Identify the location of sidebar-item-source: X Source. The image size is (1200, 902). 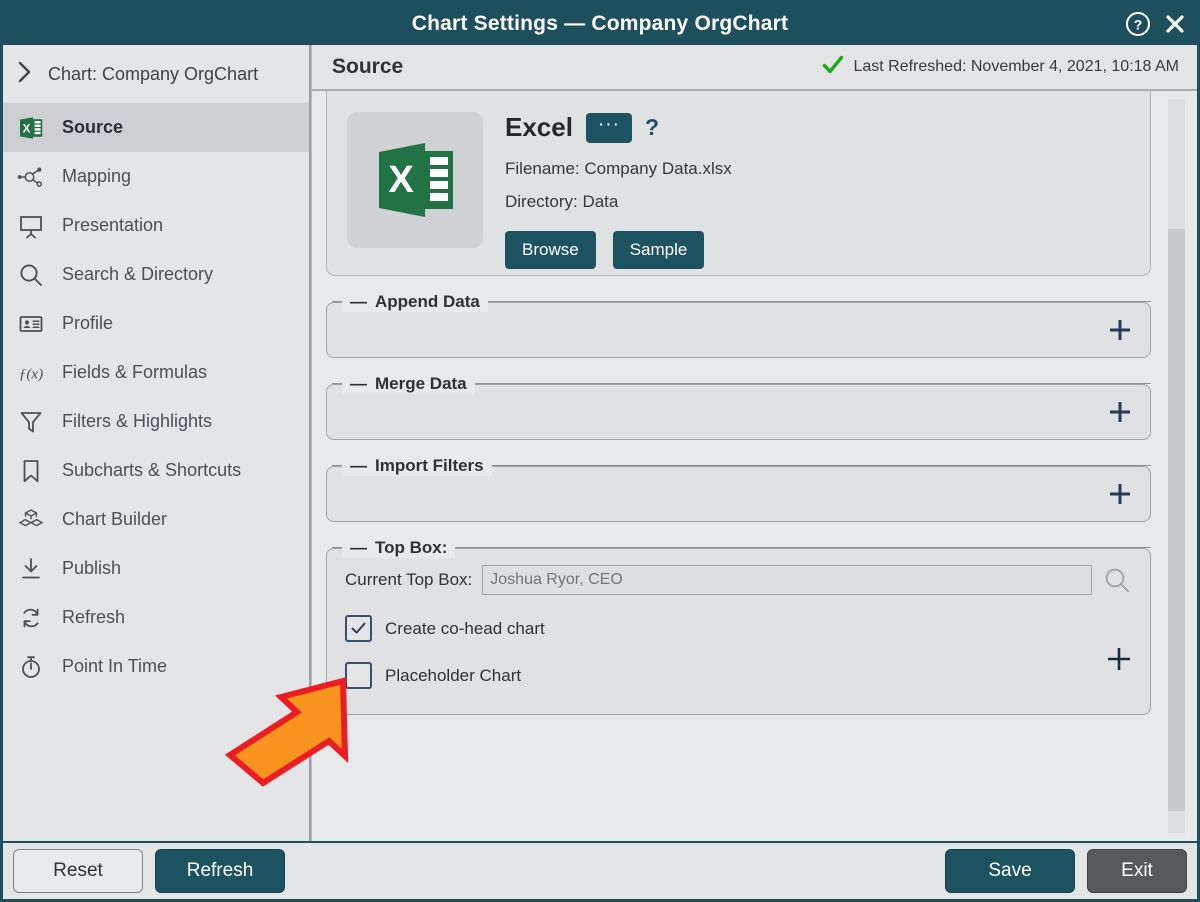
(156, 127).